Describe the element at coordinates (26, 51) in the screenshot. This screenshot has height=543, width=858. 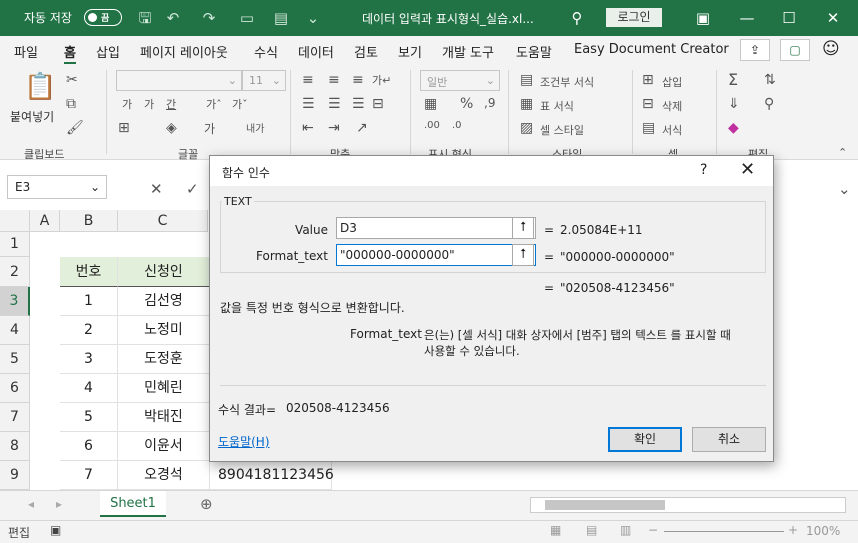
I see `tab-file: 파일` at that location.